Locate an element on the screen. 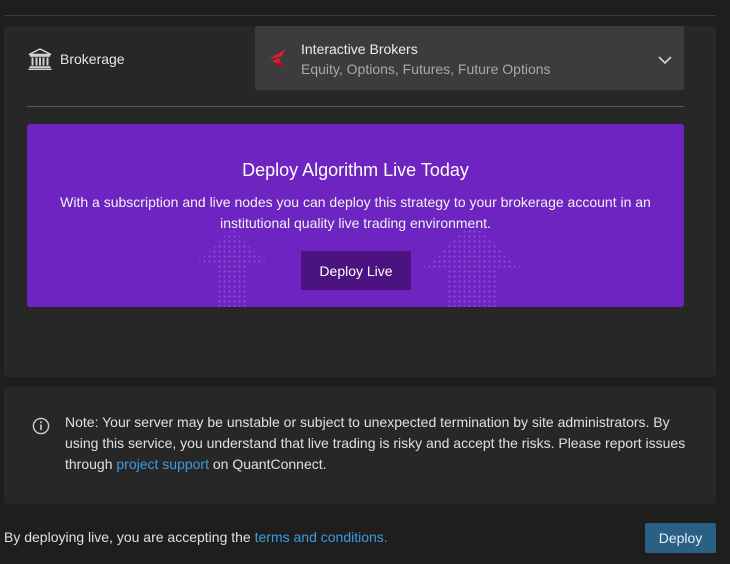 This screenshot has height=564, width=730. brokerage-label-group: Brokerage is located at coordinates (76, 59).